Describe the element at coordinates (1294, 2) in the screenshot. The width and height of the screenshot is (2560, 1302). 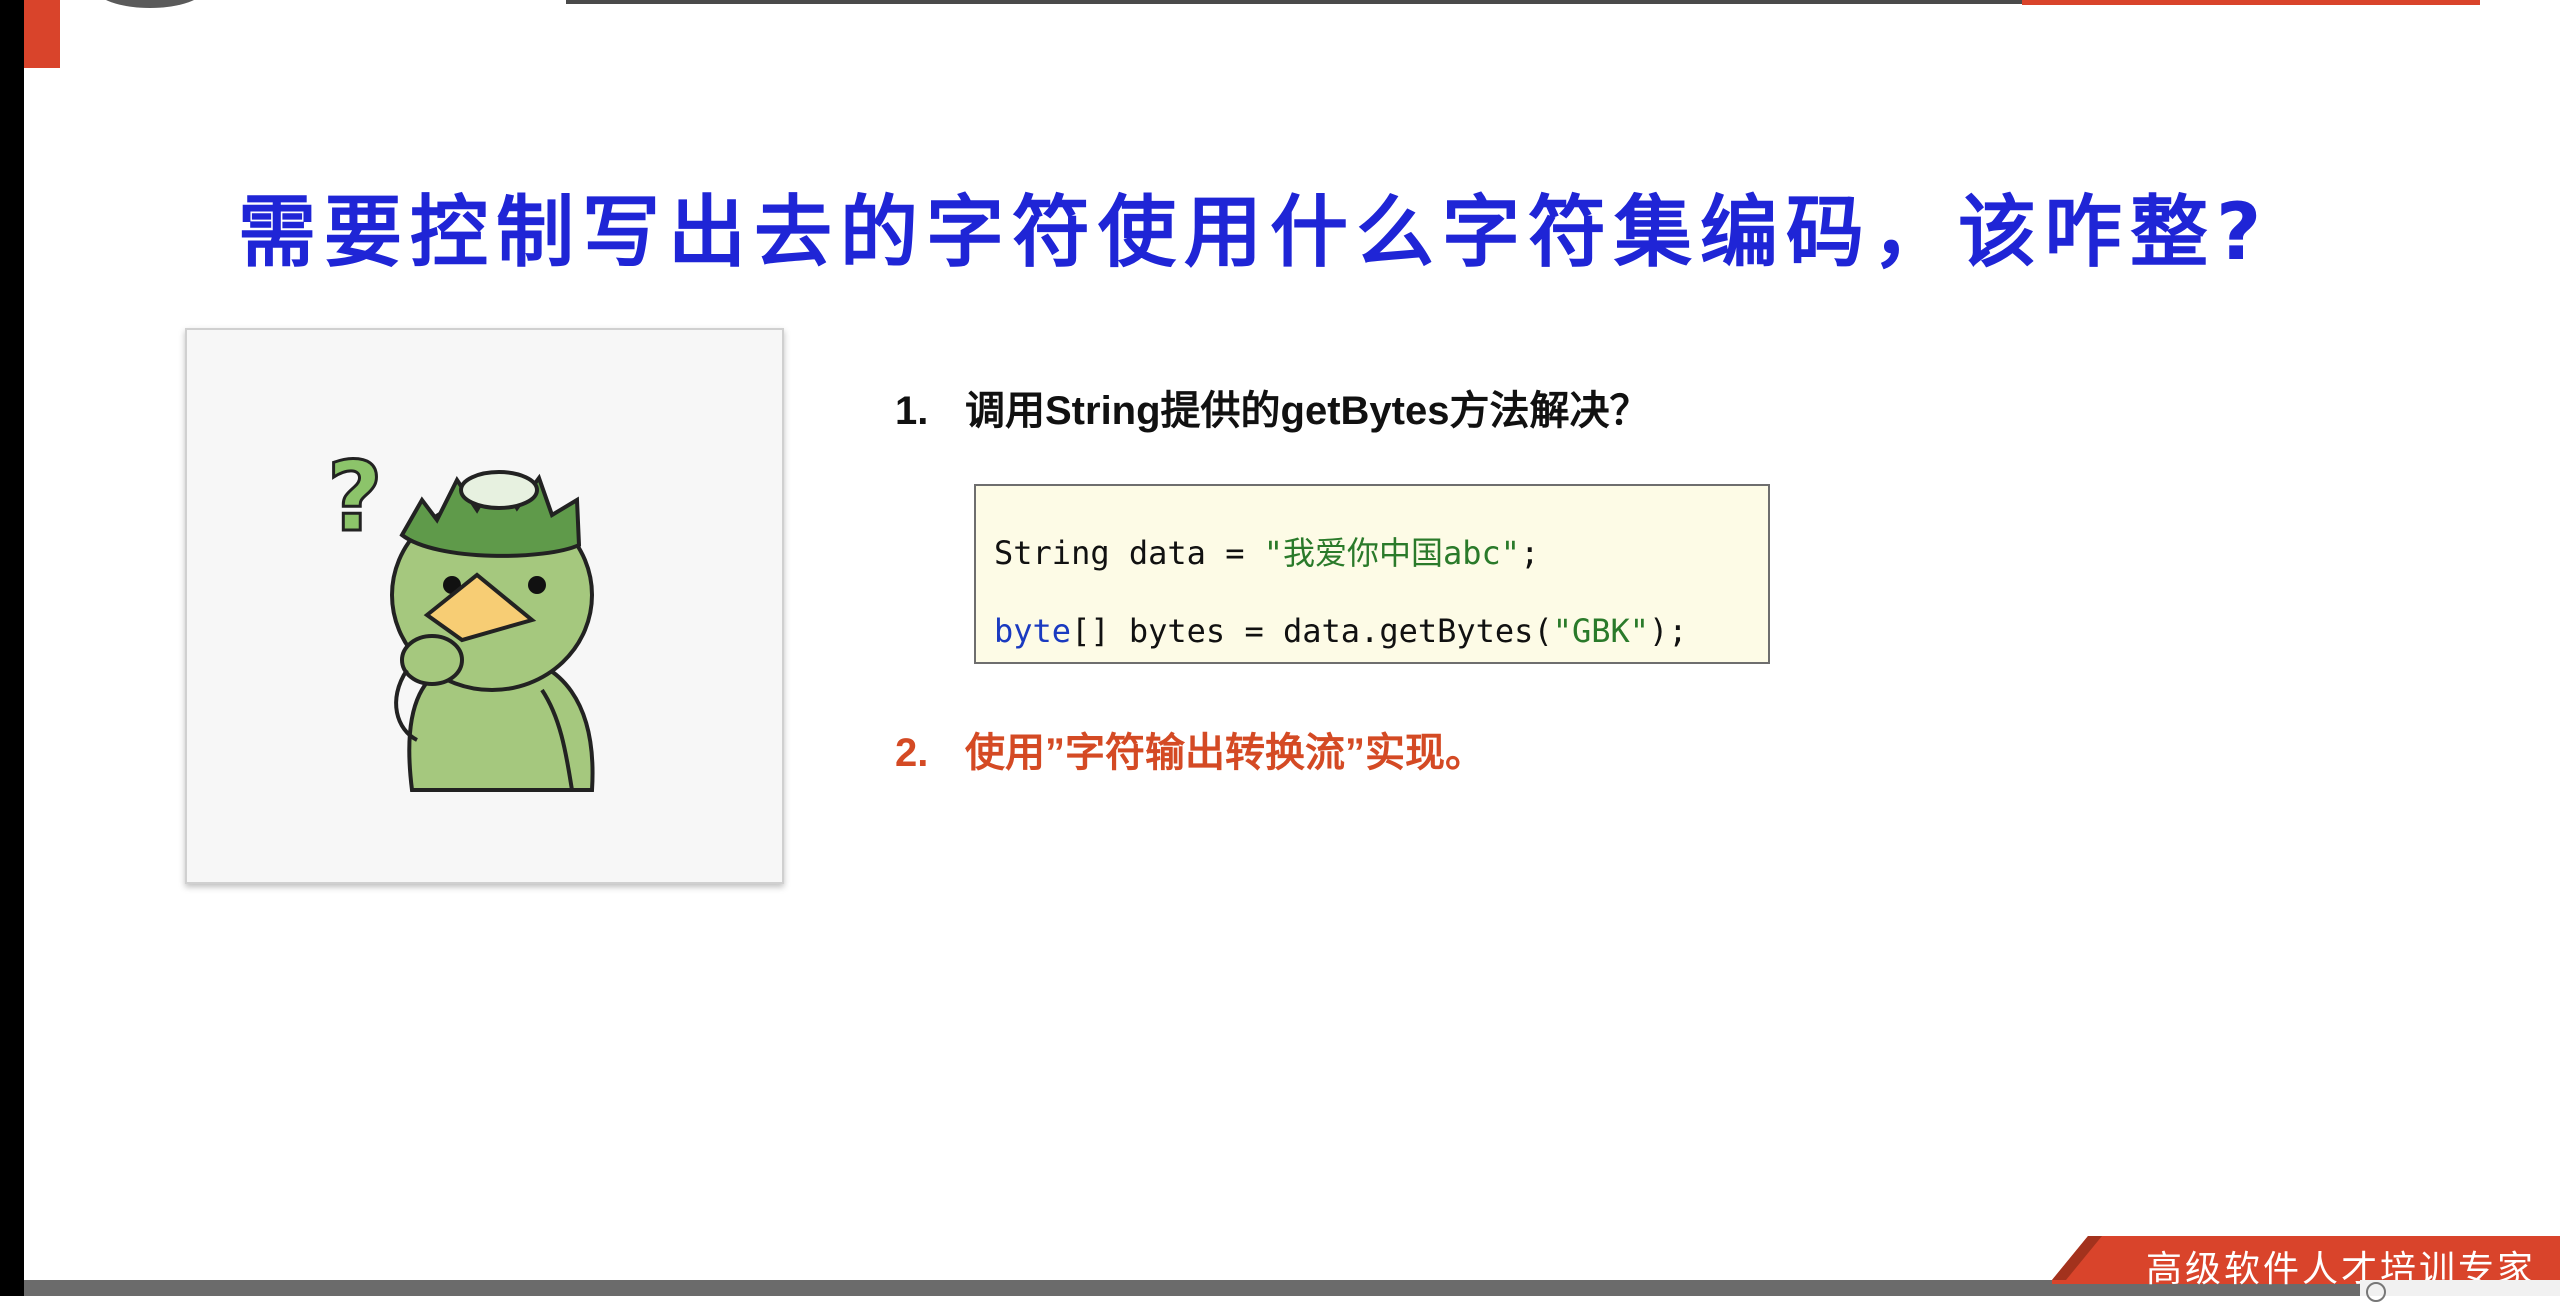
I see `top-divider-line` at that location.